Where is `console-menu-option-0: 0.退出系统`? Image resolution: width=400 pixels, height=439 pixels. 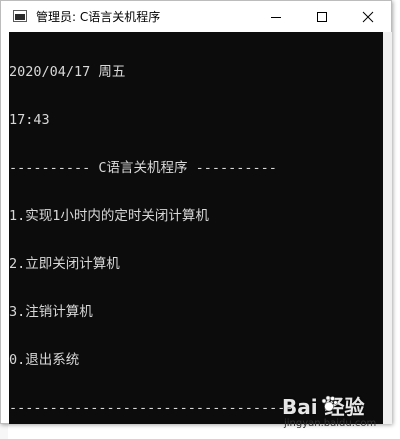 console-menu-option-0: 0.退出系统 is located at coordinates (44, 360).